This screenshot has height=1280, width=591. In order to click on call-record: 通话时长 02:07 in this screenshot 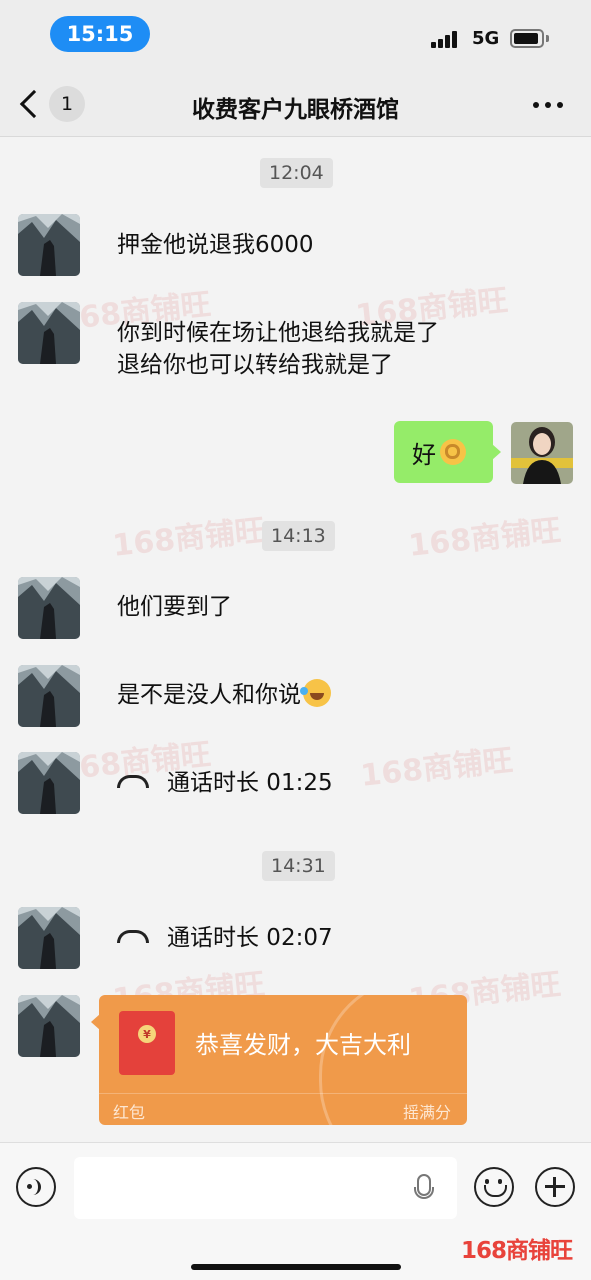, I will do `click(225, 938)`.